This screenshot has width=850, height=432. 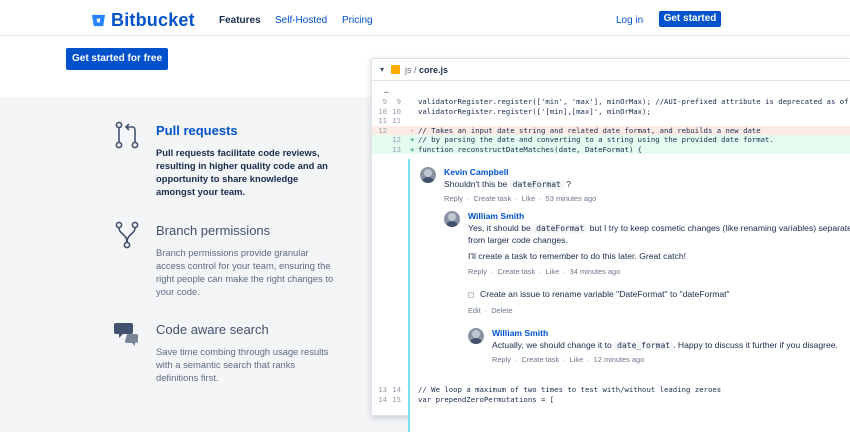 I want to click on comment-text-line-2: from larger code changes., so click(x=518, y=240).